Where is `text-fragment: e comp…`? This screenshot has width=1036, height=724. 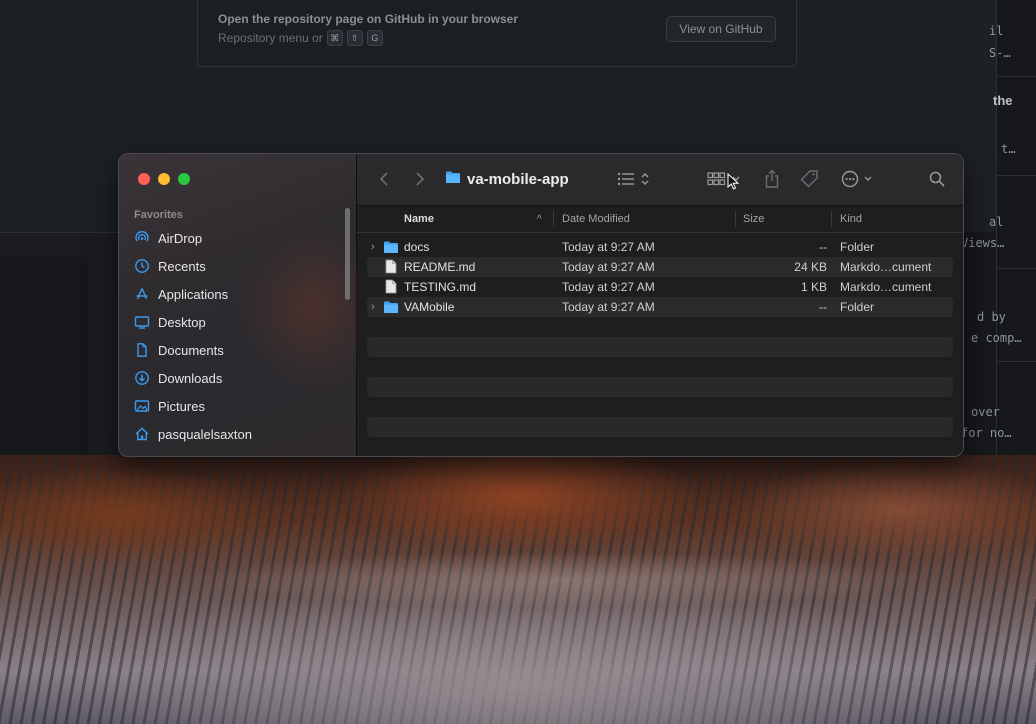 text-fragment: e comp… is located at coordinates (996, 338).